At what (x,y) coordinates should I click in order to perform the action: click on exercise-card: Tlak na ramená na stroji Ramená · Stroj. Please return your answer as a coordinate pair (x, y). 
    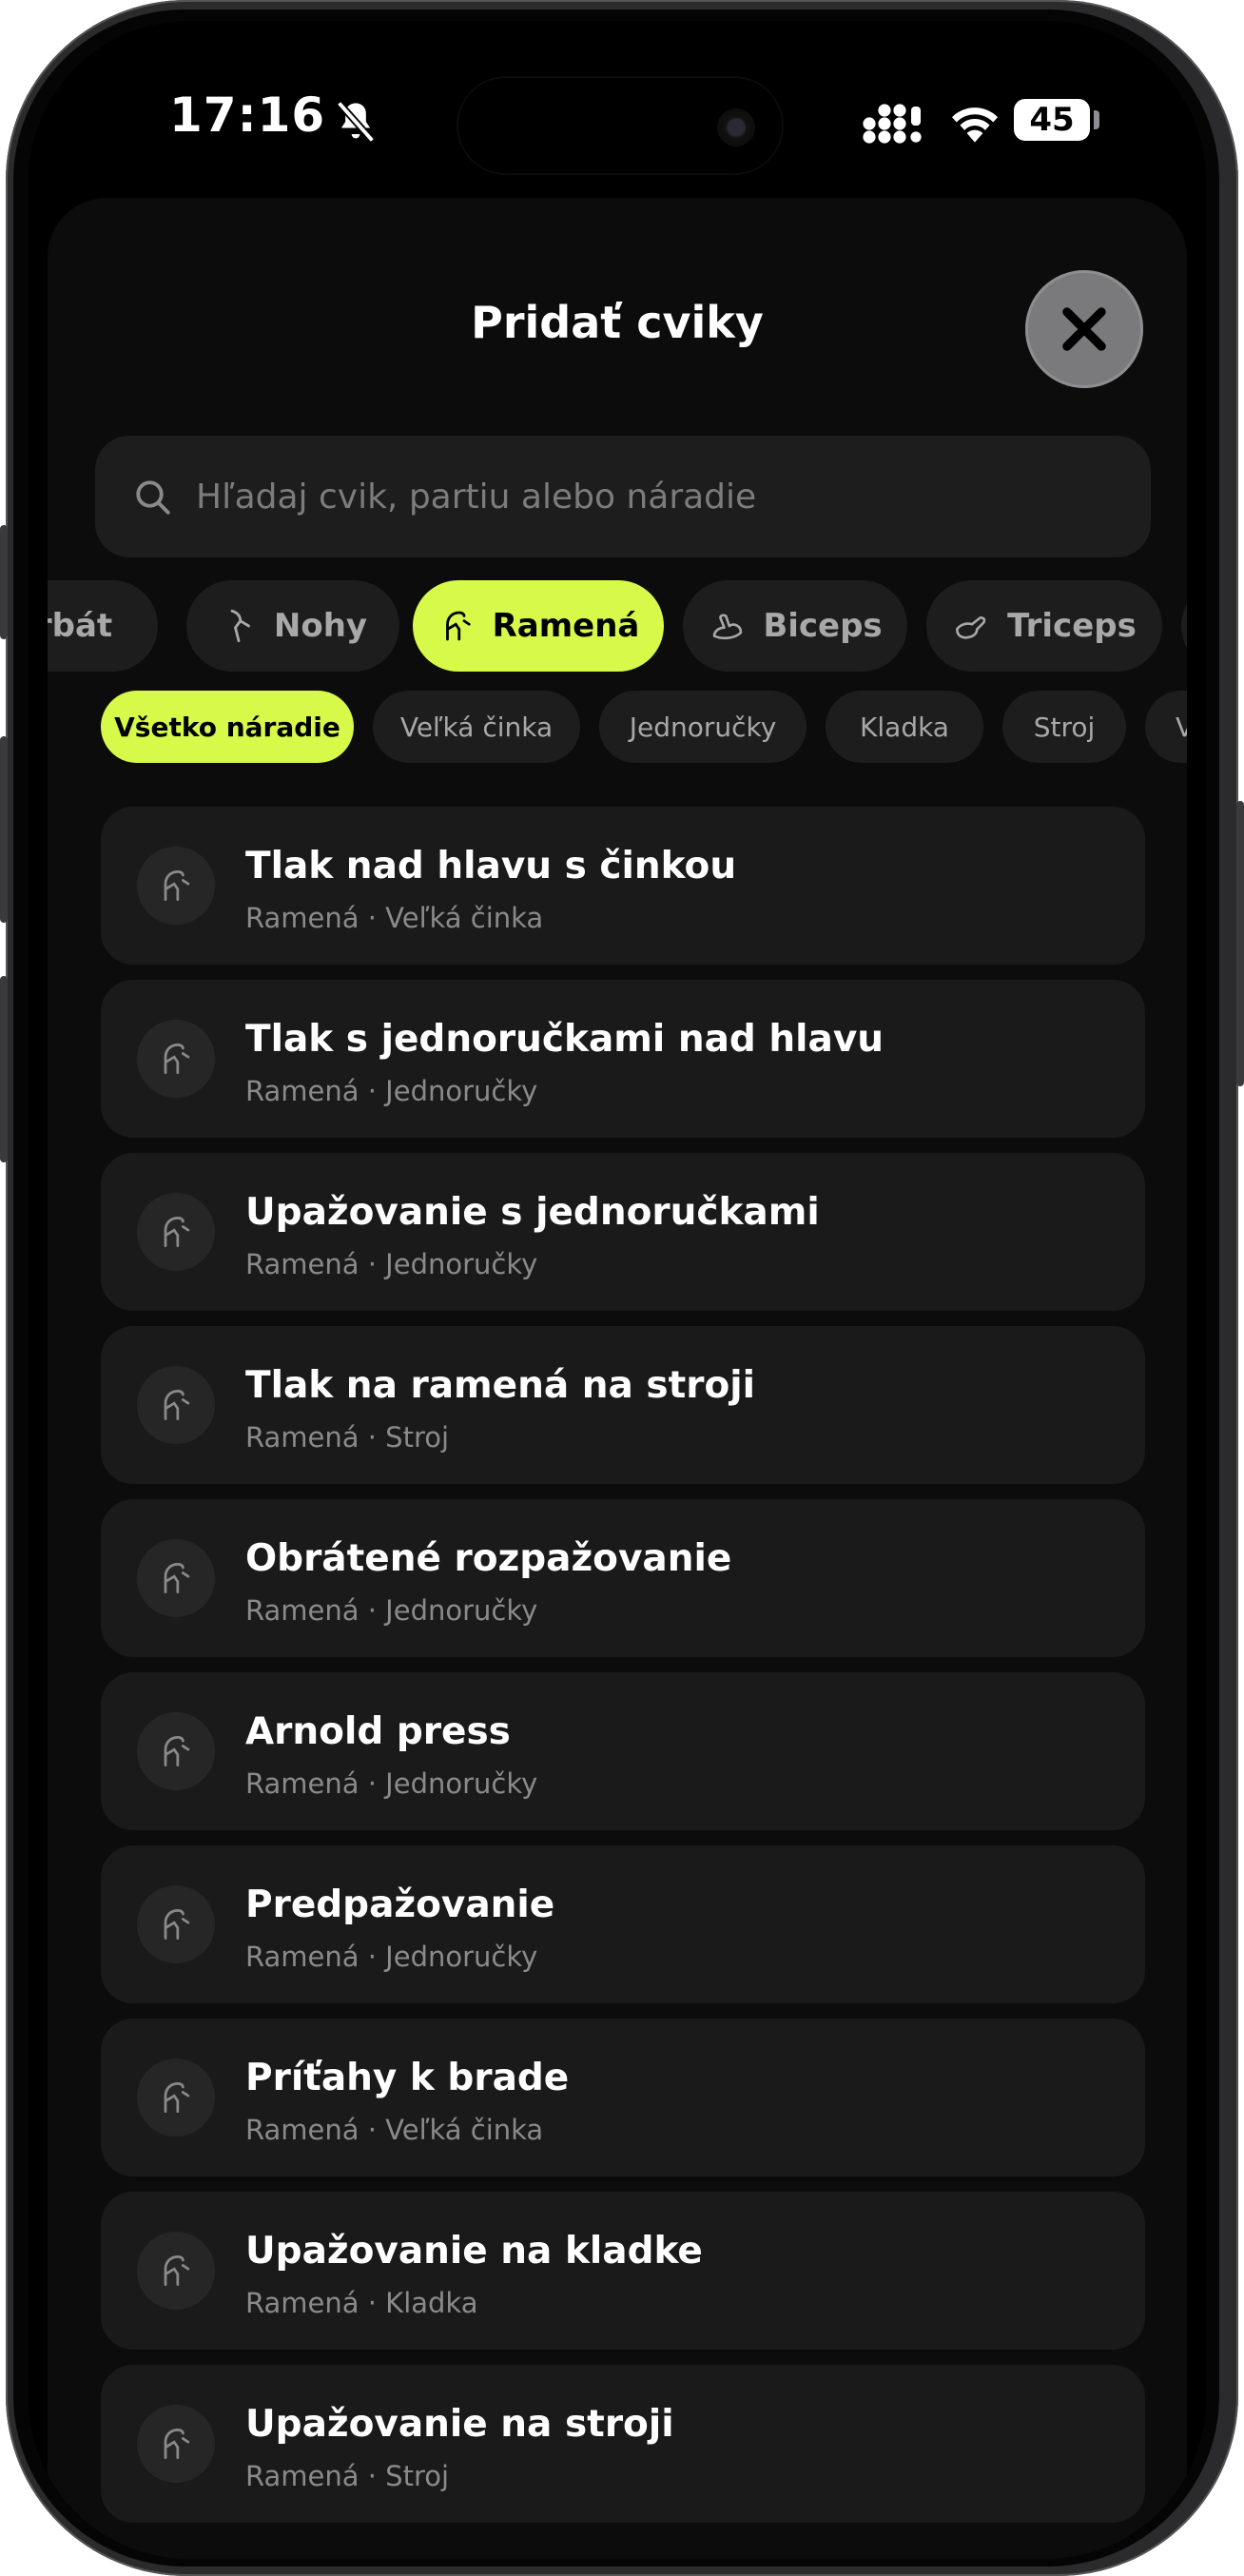
    Looking at the image, I should click on (623, 1405).